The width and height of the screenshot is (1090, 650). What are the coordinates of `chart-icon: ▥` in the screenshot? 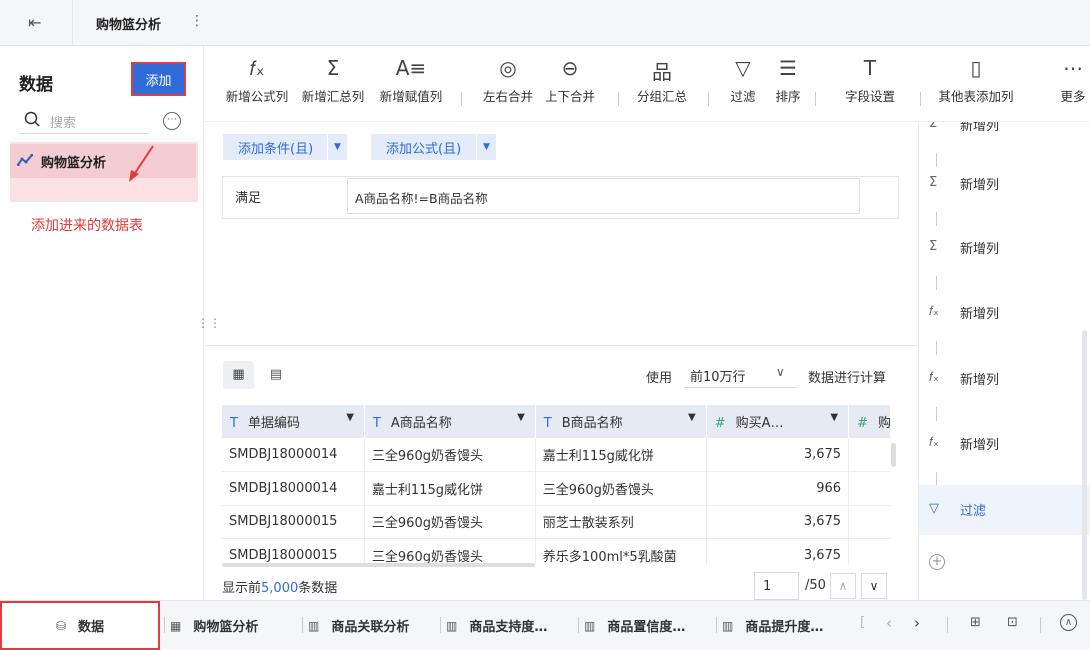 It's located at (728, 625).